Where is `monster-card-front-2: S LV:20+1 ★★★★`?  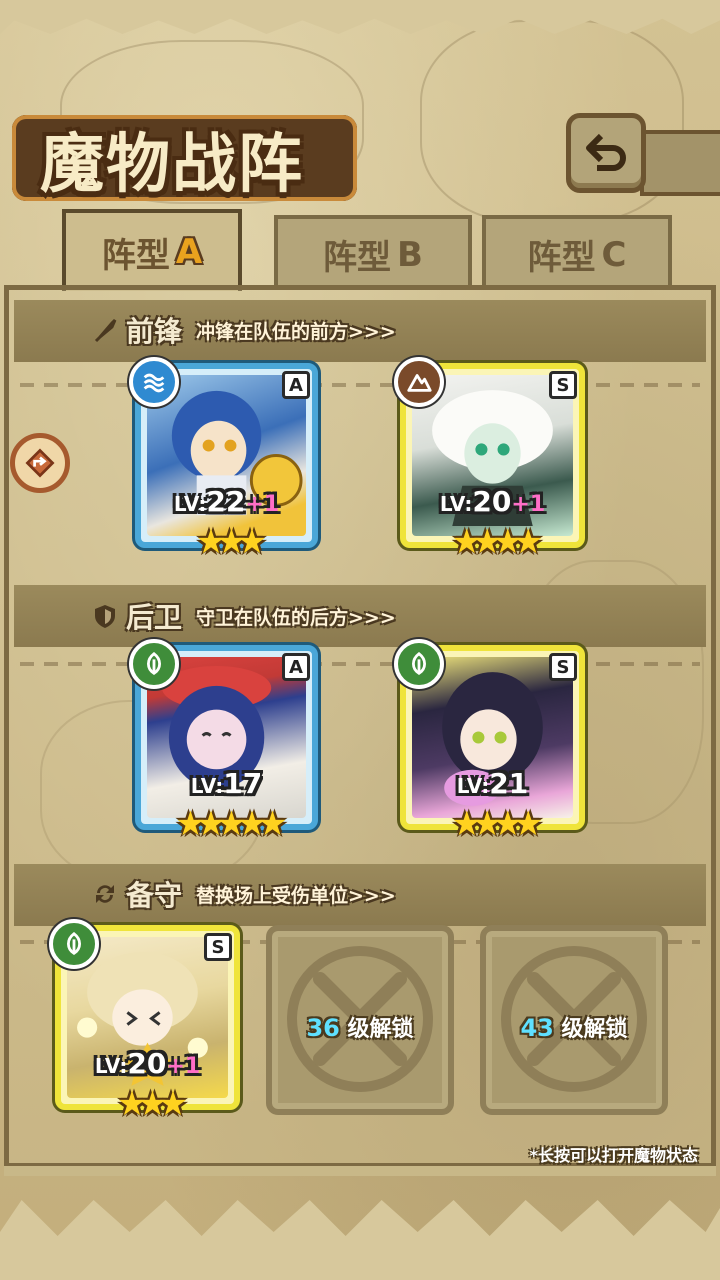 monster-card-front-2: S LV:20+1 ★★★★ is located at coordinates (489, 459).